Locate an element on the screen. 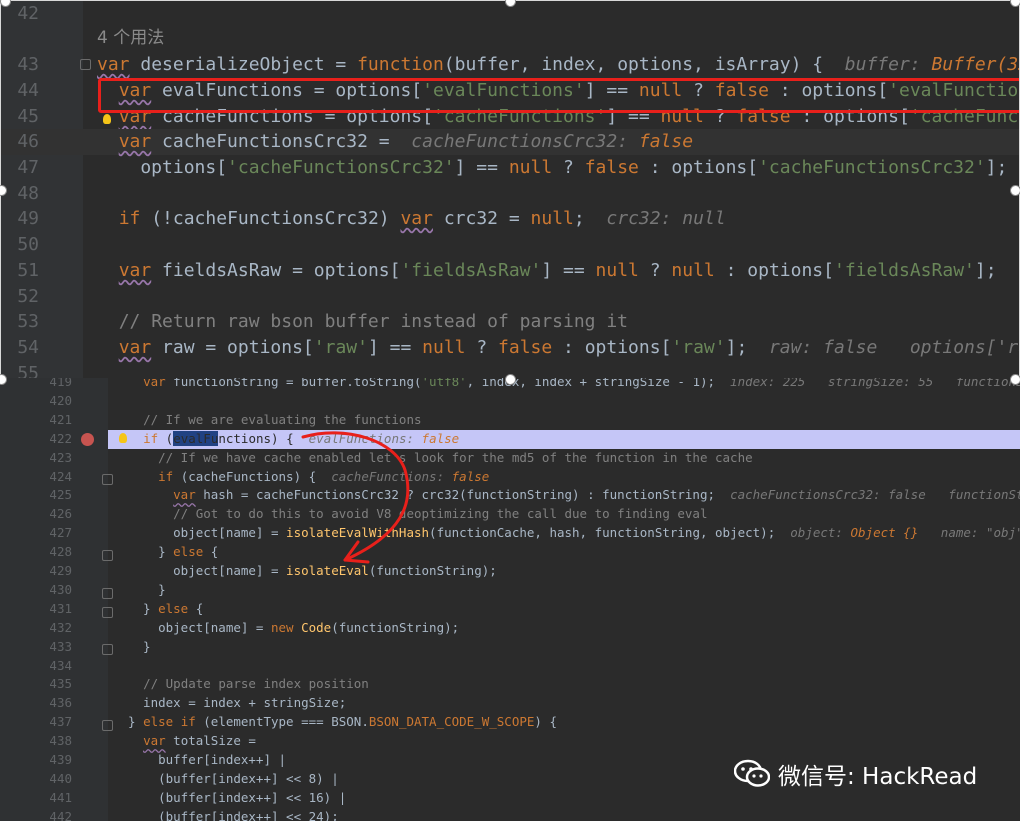  wechat-icon is located at coordinates (752, 774).